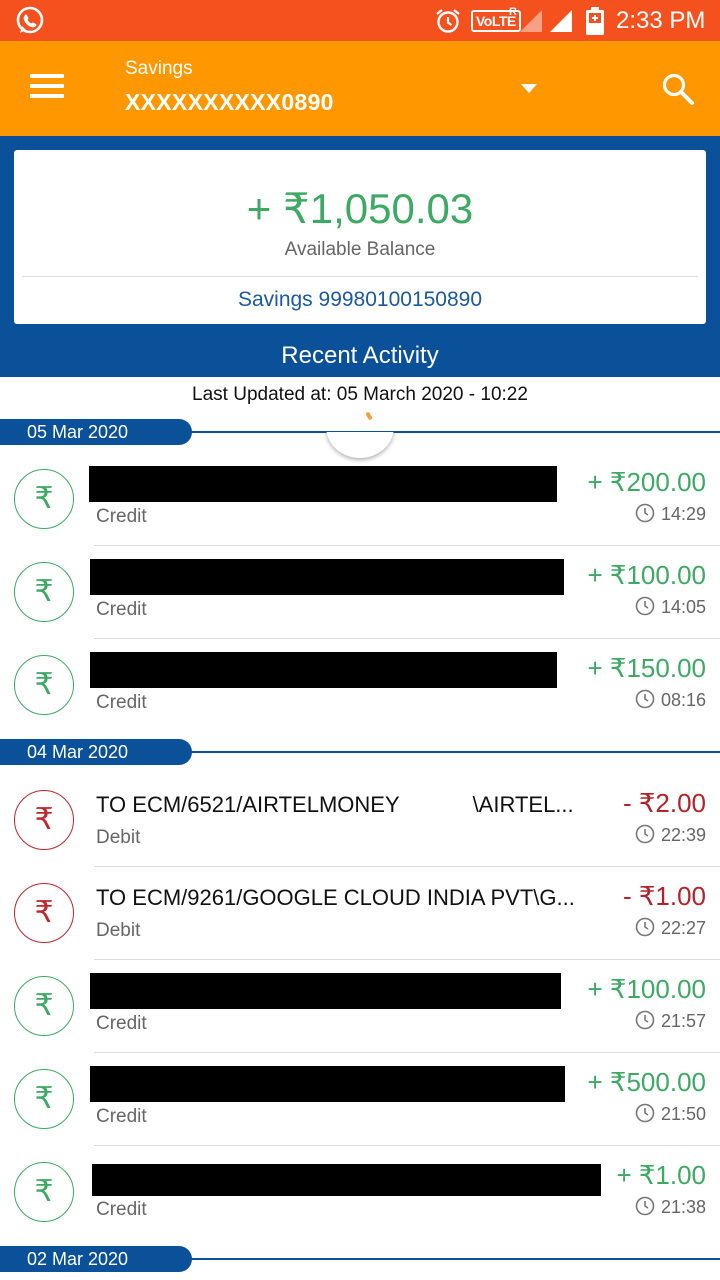 The width and height of the screenshot is (720, 1280). I want to click on date-header: 02 Mar 2020, so click(360, 1260).